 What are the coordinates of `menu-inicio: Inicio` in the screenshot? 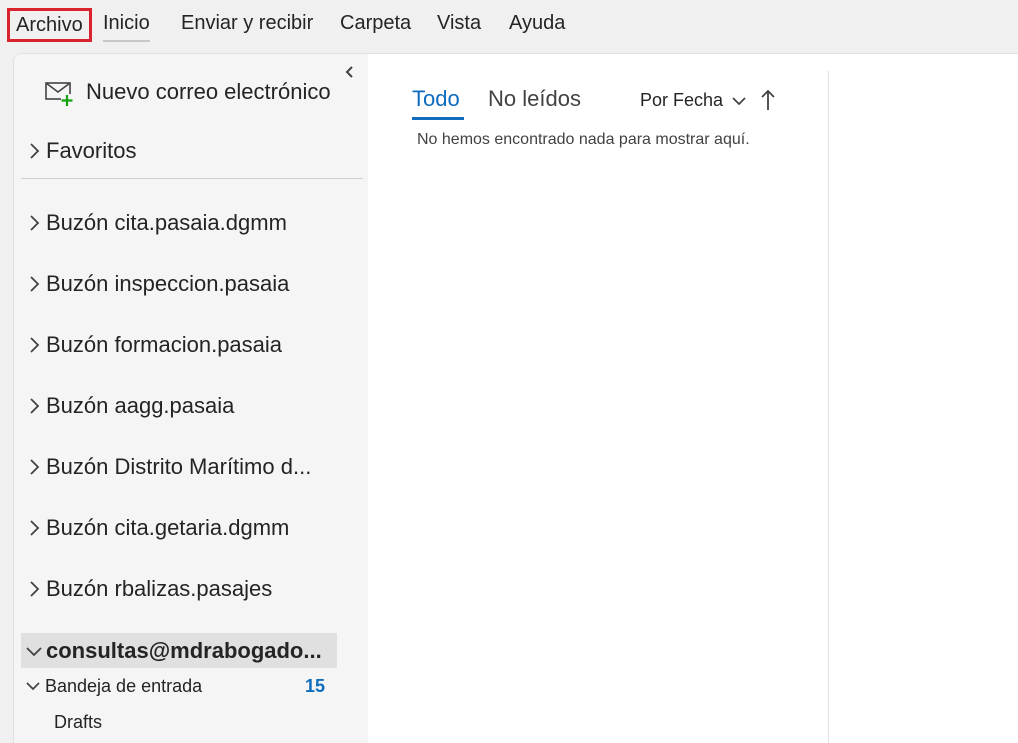 It's located at (126, 25).